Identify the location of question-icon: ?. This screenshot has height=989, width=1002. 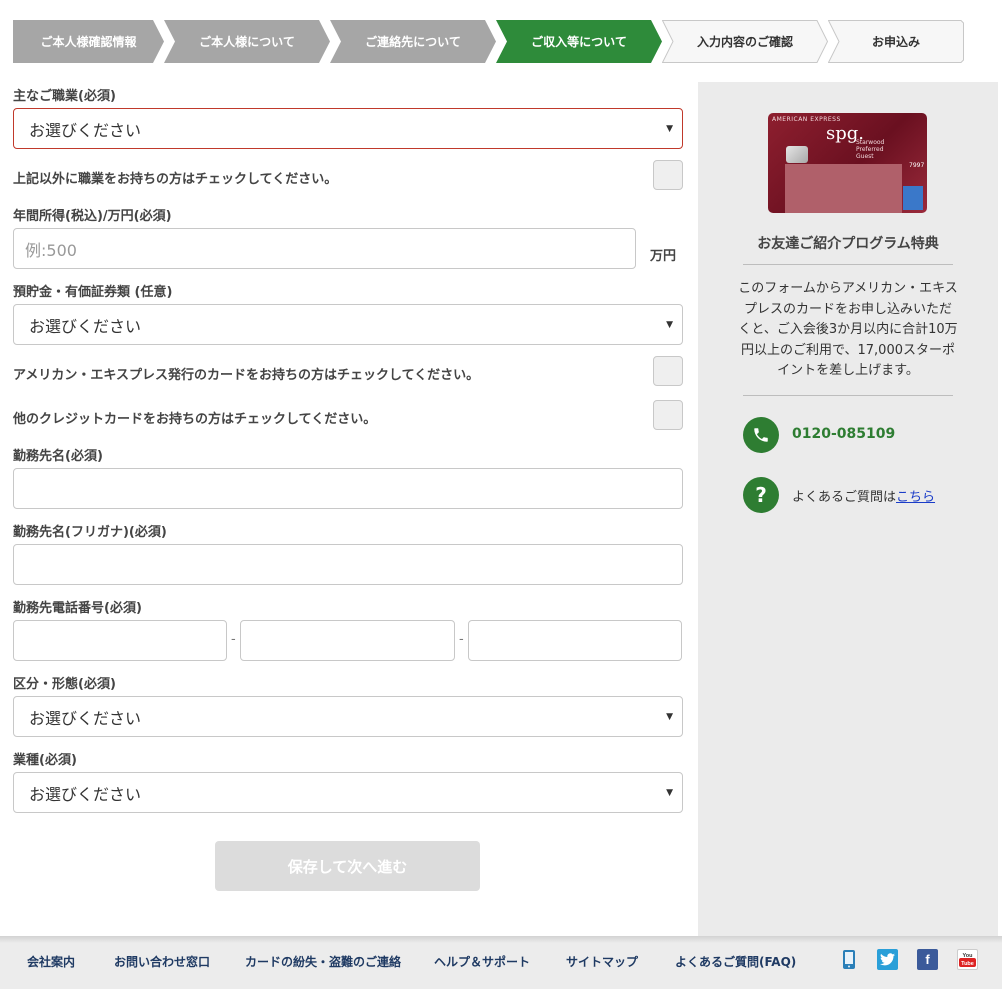
(761, 495).